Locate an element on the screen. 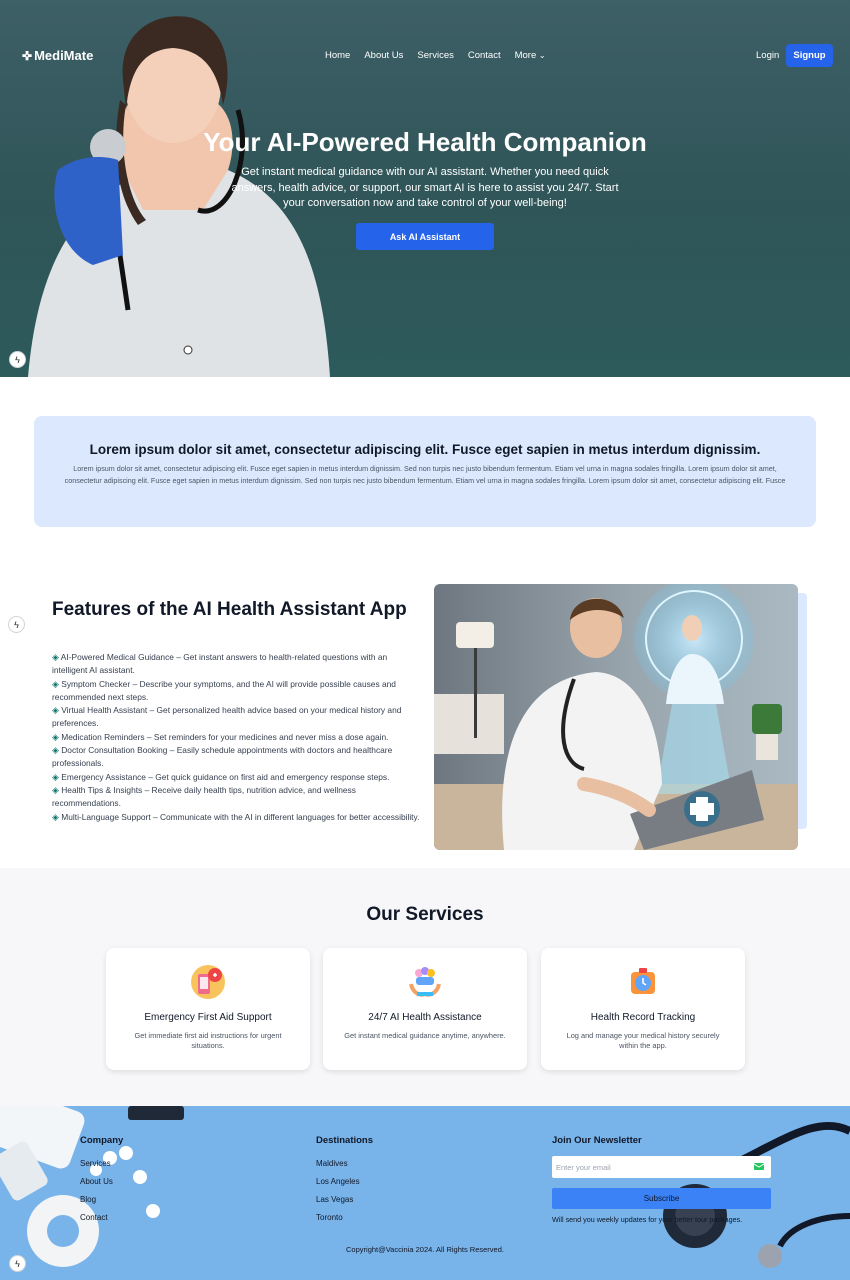 The width and height of the screenshot is (850, 1280). ask-ai-assistant-button: Ask AI Assistant is located at coordinates (425, 236).